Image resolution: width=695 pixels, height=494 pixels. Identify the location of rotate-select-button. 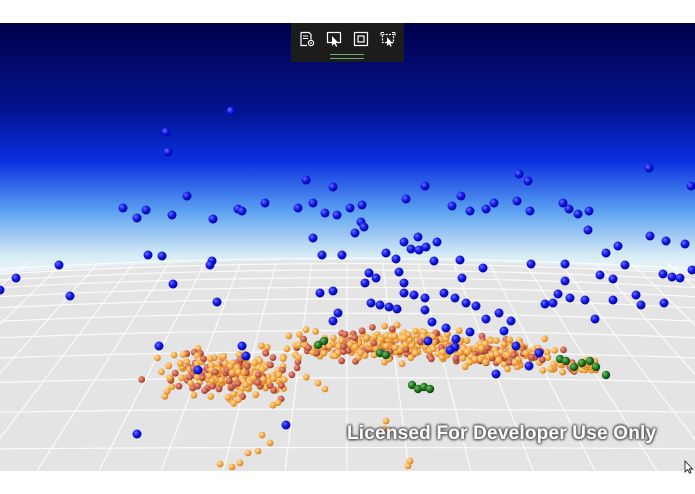
(388, 39).